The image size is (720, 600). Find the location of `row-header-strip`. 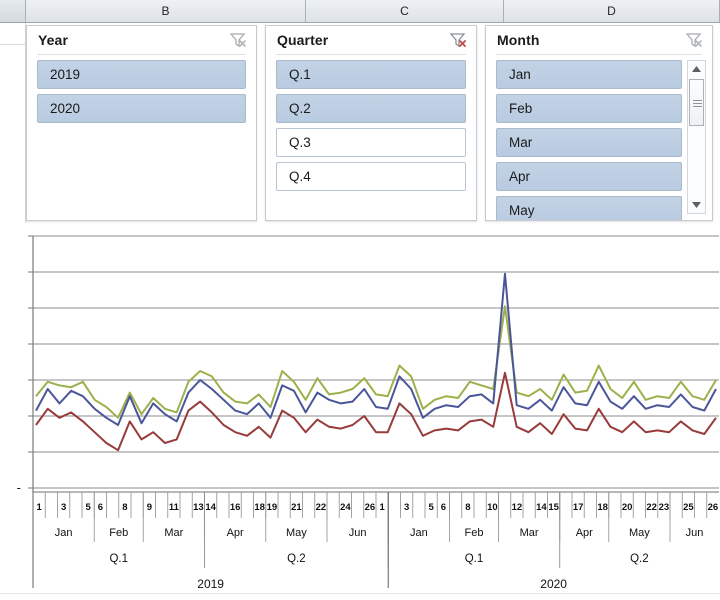

row-header-strip is located at coordinates (13, 123).